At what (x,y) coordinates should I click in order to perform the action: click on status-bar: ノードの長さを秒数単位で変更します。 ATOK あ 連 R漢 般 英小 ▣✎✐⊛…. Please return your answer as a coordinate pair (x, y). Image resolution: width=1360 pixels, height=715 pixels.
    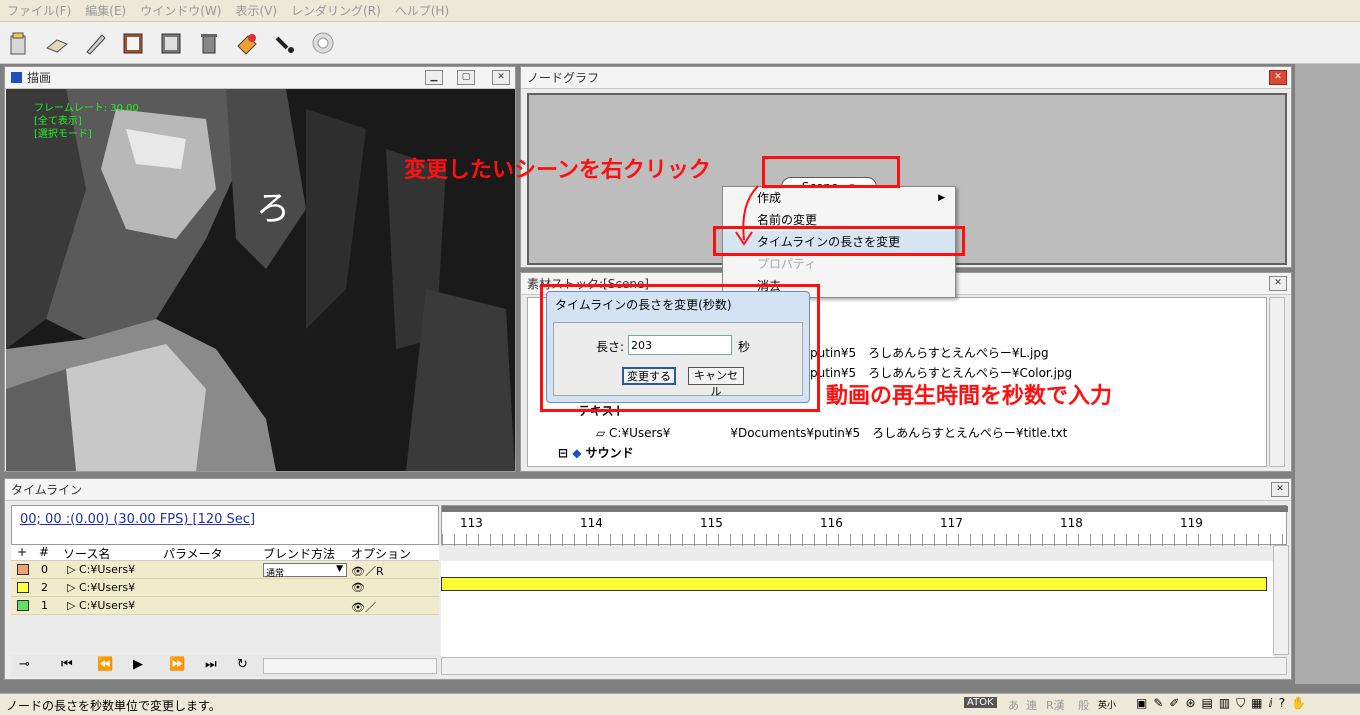
    Looking at the image, I should click on (680, 704).